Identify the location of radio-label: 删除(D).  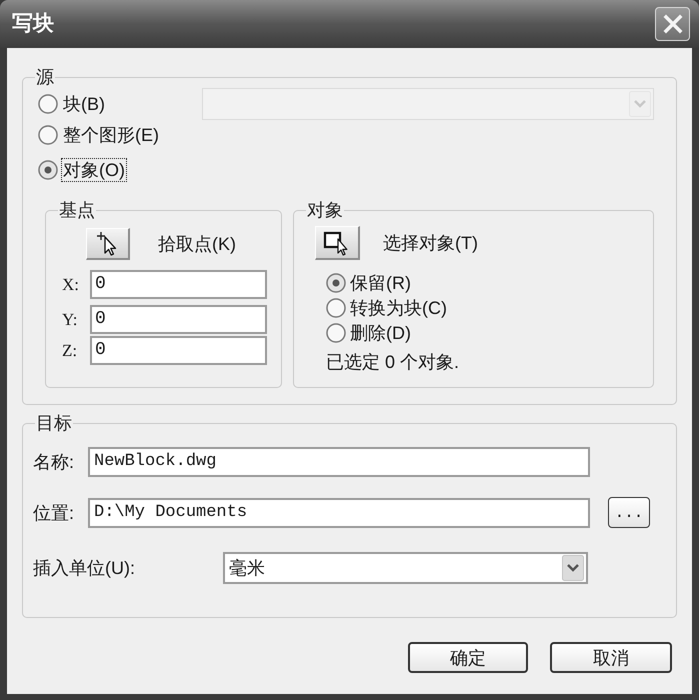
(380, 333).